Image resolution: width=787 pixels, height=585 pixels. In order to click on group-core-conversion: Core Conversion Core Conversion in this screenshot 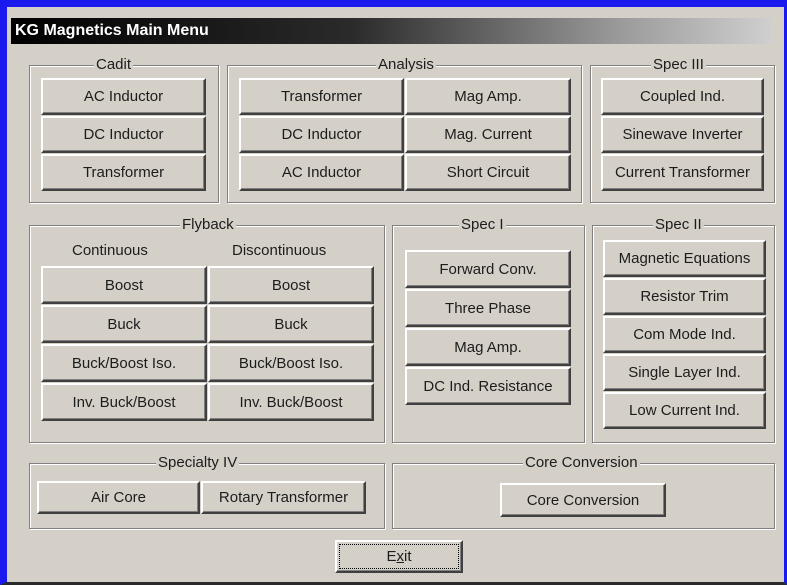, I will do `click(583, 491)`.